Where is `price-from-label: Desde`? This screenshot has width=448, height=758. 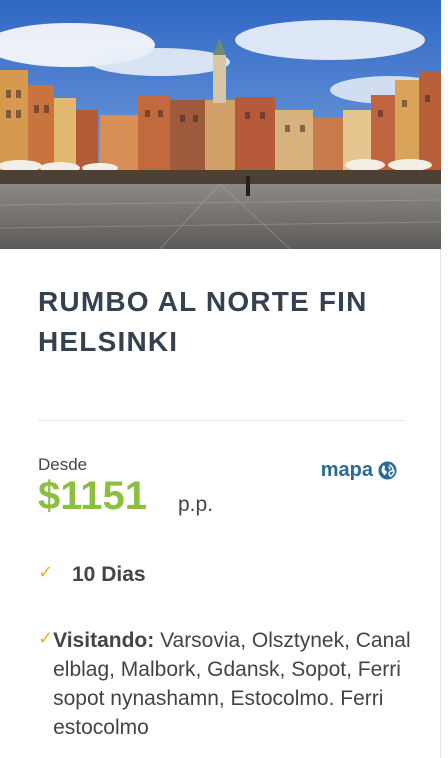 price-from-label: Desde is located at coordinates (63, 464).